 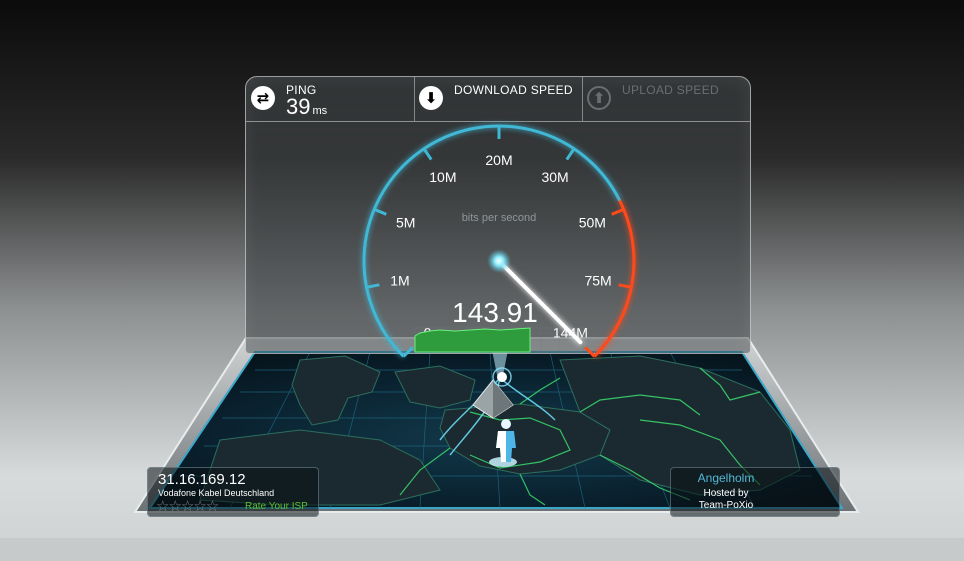 I want to click on gauge-tick-label: 1M, so click(x=399, y=281).